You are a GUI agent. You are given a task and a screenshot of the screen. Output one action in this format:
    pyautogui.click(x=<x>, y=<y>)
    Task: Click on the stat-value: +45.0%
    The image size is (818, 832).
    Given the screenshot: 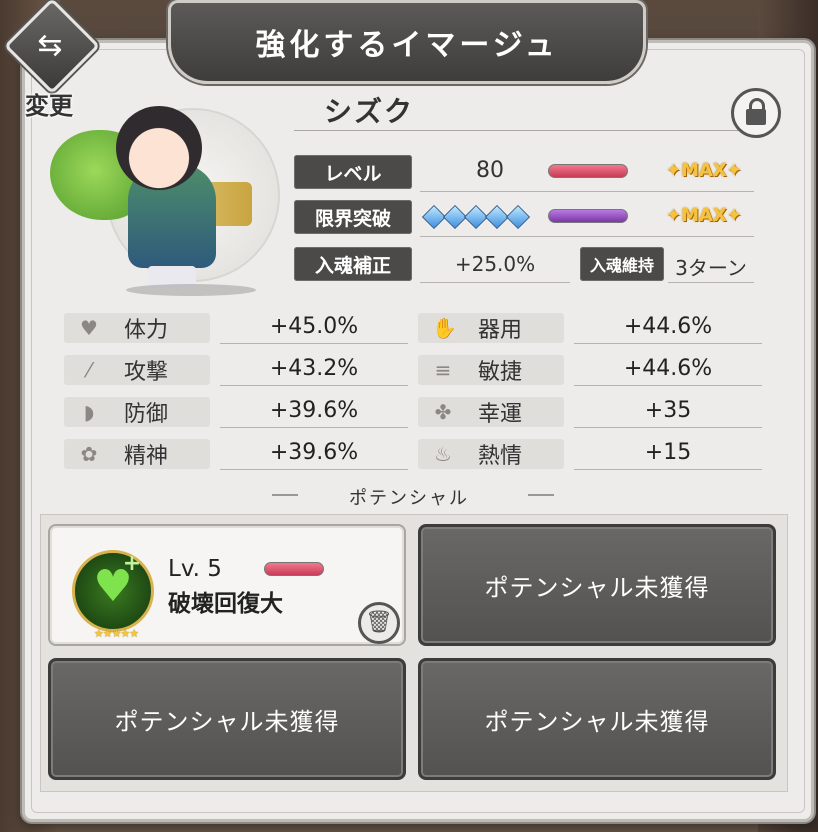 What is the action you would take?
    pyautogui.click(x=314, y=326)
    